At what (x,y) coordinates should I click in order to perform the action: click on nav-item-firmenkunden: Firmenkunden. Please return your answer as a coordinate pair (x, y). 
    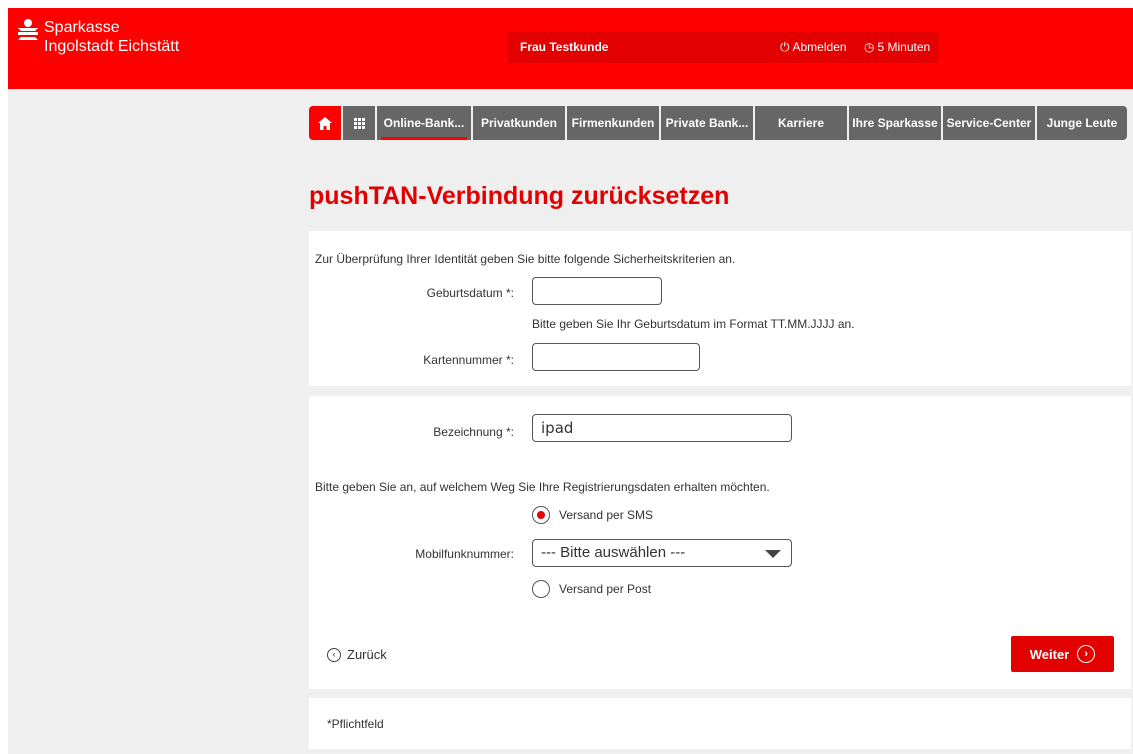
    Looking at the image, I should click on (613, 123).